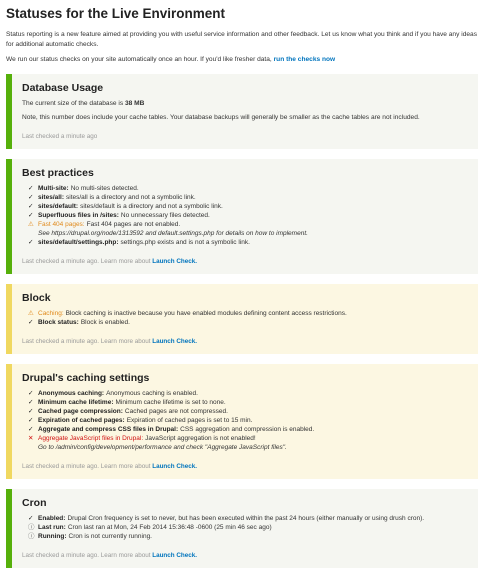 This screenshot has height=577, width=484. What do you see at coordinates (81, 420) in the screenshot?
I see `check-label: Expiration of cached pages:` at bounding box center [81, 420].